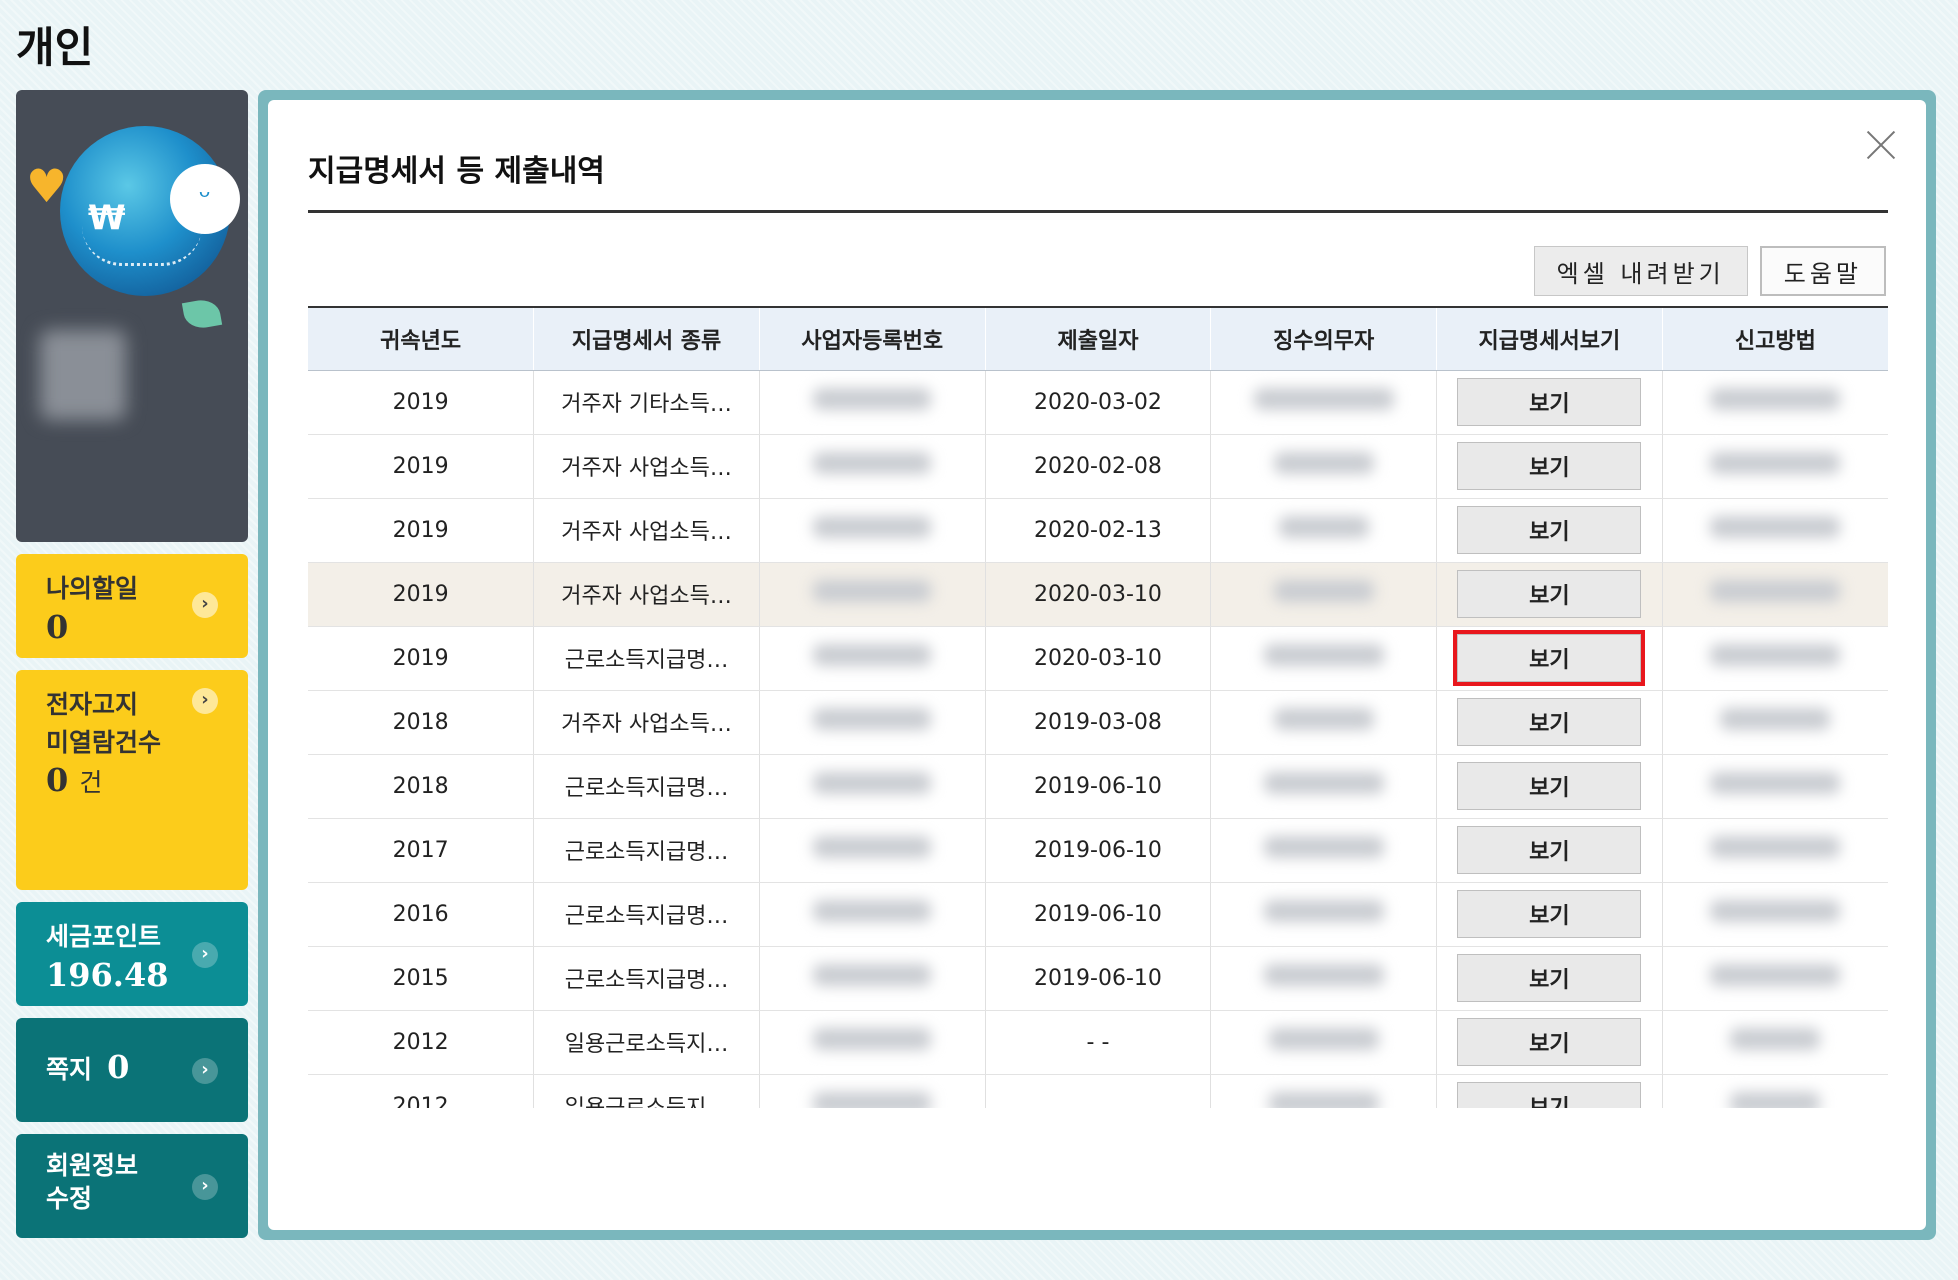  What do you see at coordinates (57, 780) in the screenshot?
I see `e-notice-count-value: 0` at bounding box center [57, 780].